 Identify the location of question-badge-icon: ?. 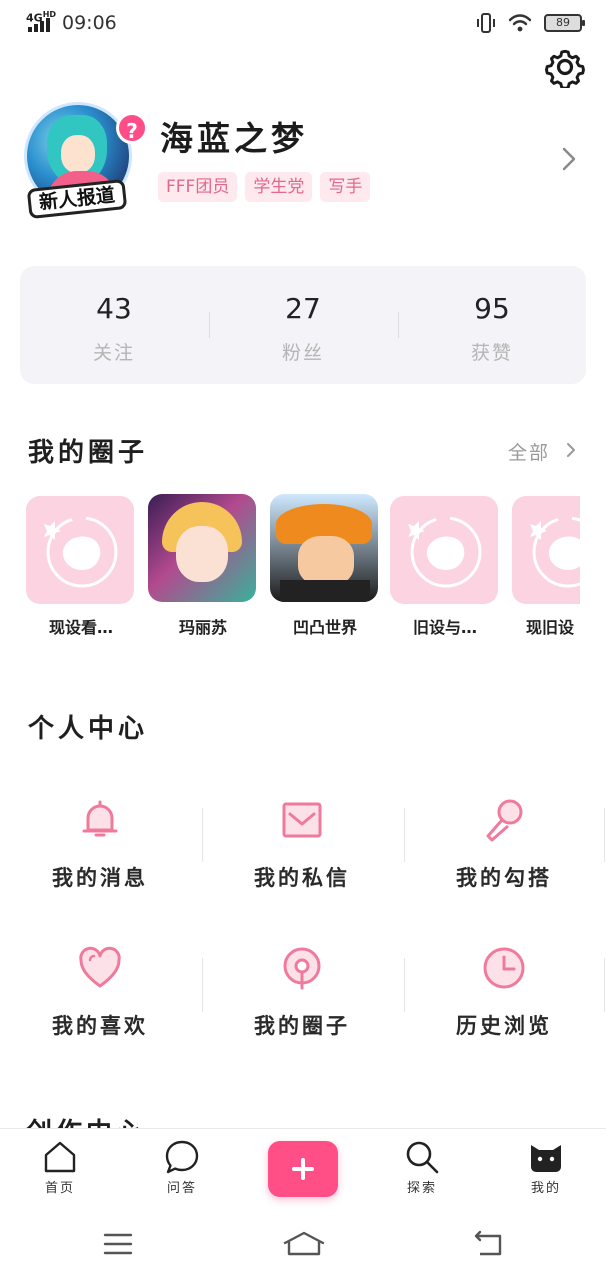
(132, 128).